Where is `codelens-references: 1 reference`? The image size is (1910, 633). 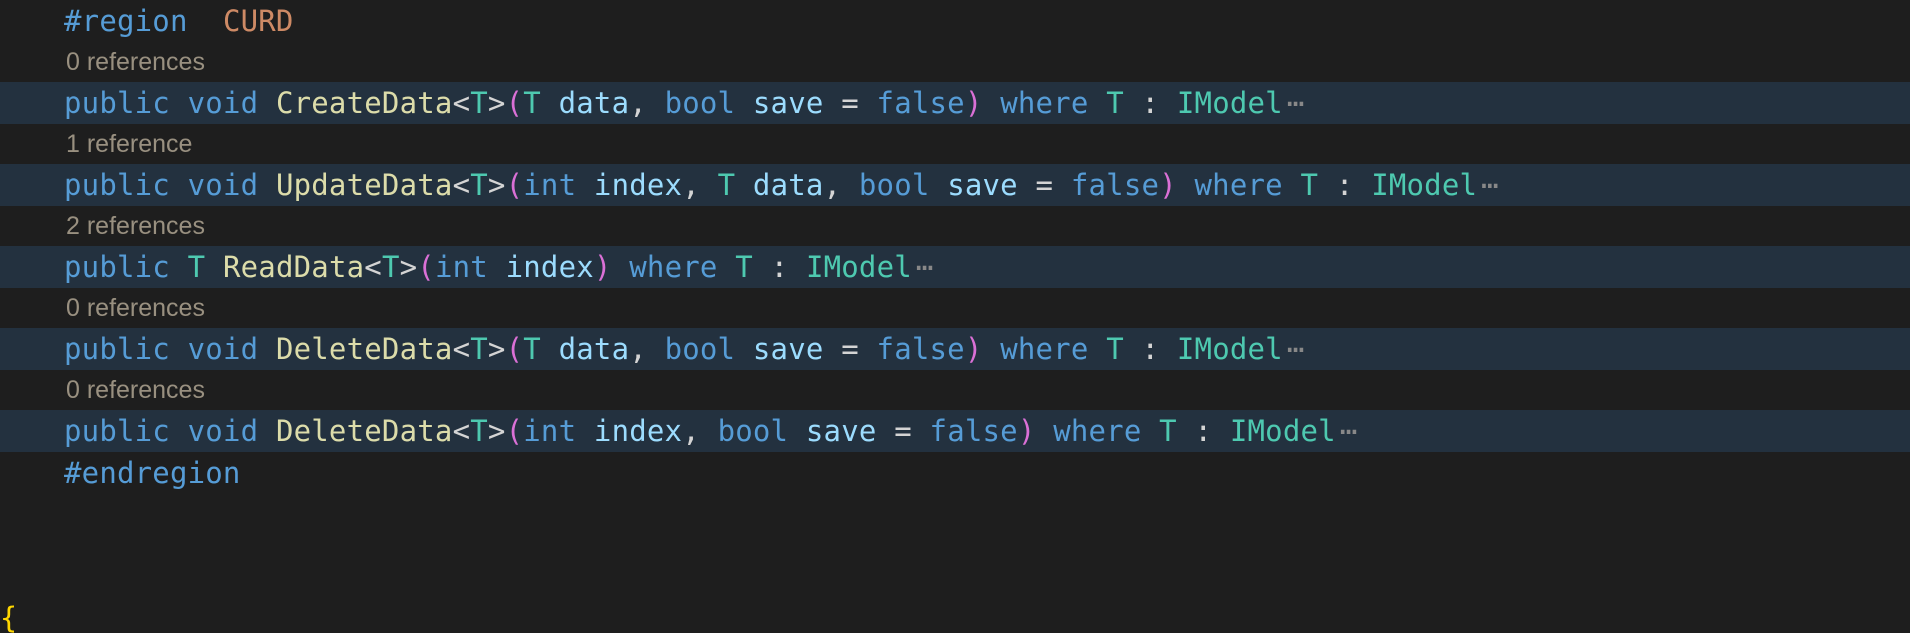 codelens-references: 1 reference is located at coordinates (955, 144).